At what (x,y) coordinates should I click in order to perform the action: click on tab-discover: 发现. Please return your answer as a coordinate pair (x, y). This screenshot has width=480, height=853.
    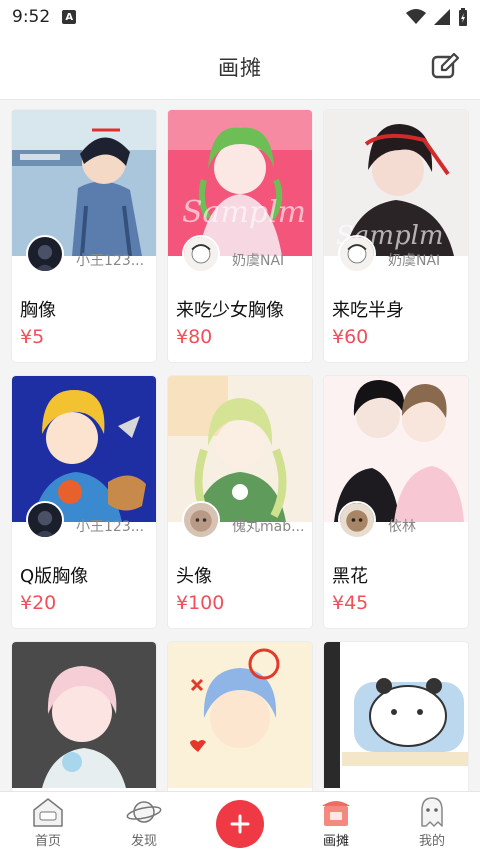
    Looking at the image, I should click on (144, 822).